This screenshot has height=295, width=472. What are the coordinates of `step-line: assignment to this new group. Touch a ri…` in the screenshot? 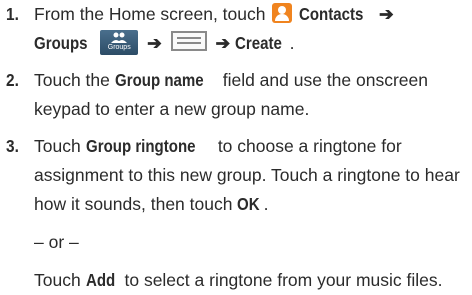 It's located at (247, 175).